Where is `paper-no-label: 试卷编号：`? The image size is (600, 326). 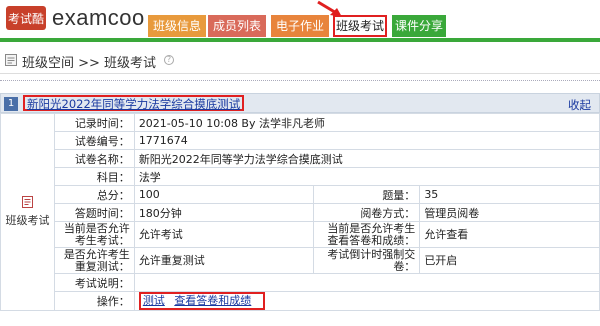
paper-no-label: 试卷编号： is located at coordinates (94, 140).